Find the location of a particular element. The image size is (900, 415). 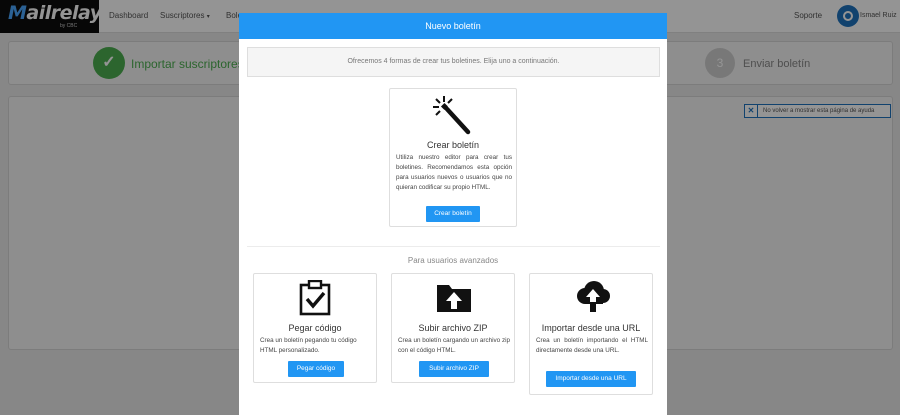

upload-zip-button: Subir archivo ZIP is located at coordinates (454, 369).